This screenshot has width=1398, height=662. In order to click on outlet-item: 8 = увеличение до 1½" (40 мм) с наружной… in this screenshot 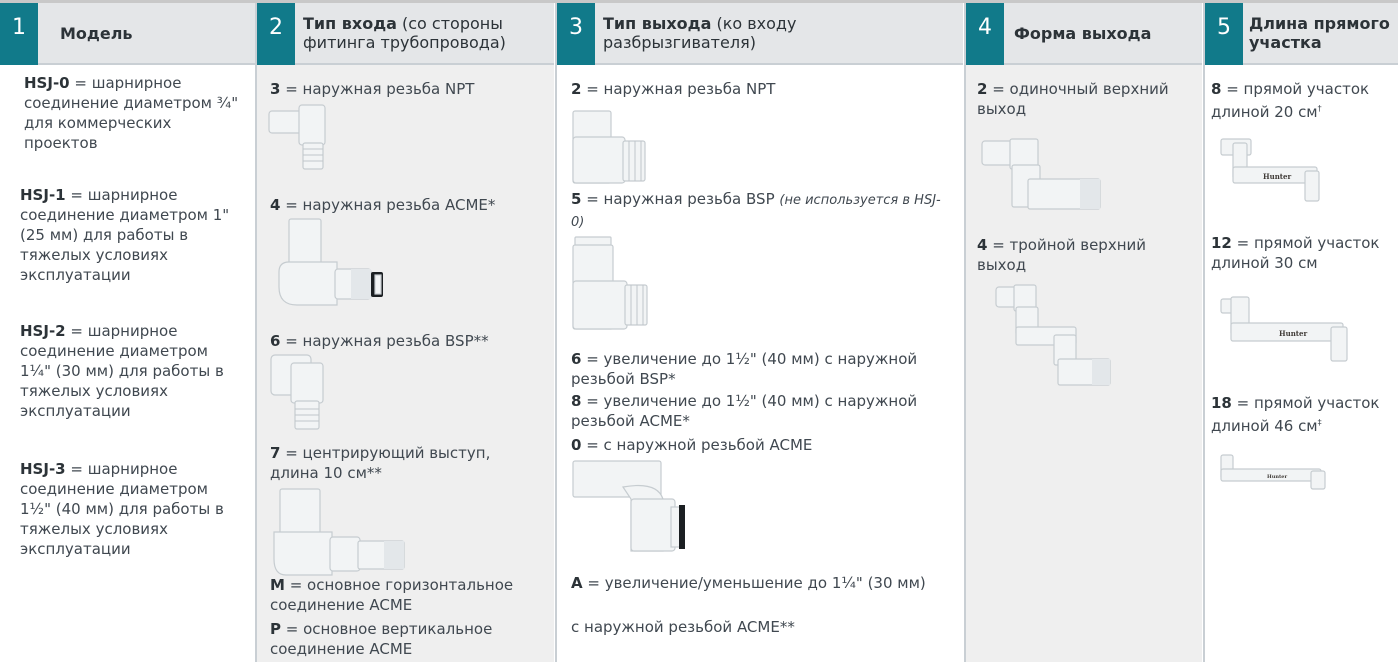, I will do `click(744, 411)`.